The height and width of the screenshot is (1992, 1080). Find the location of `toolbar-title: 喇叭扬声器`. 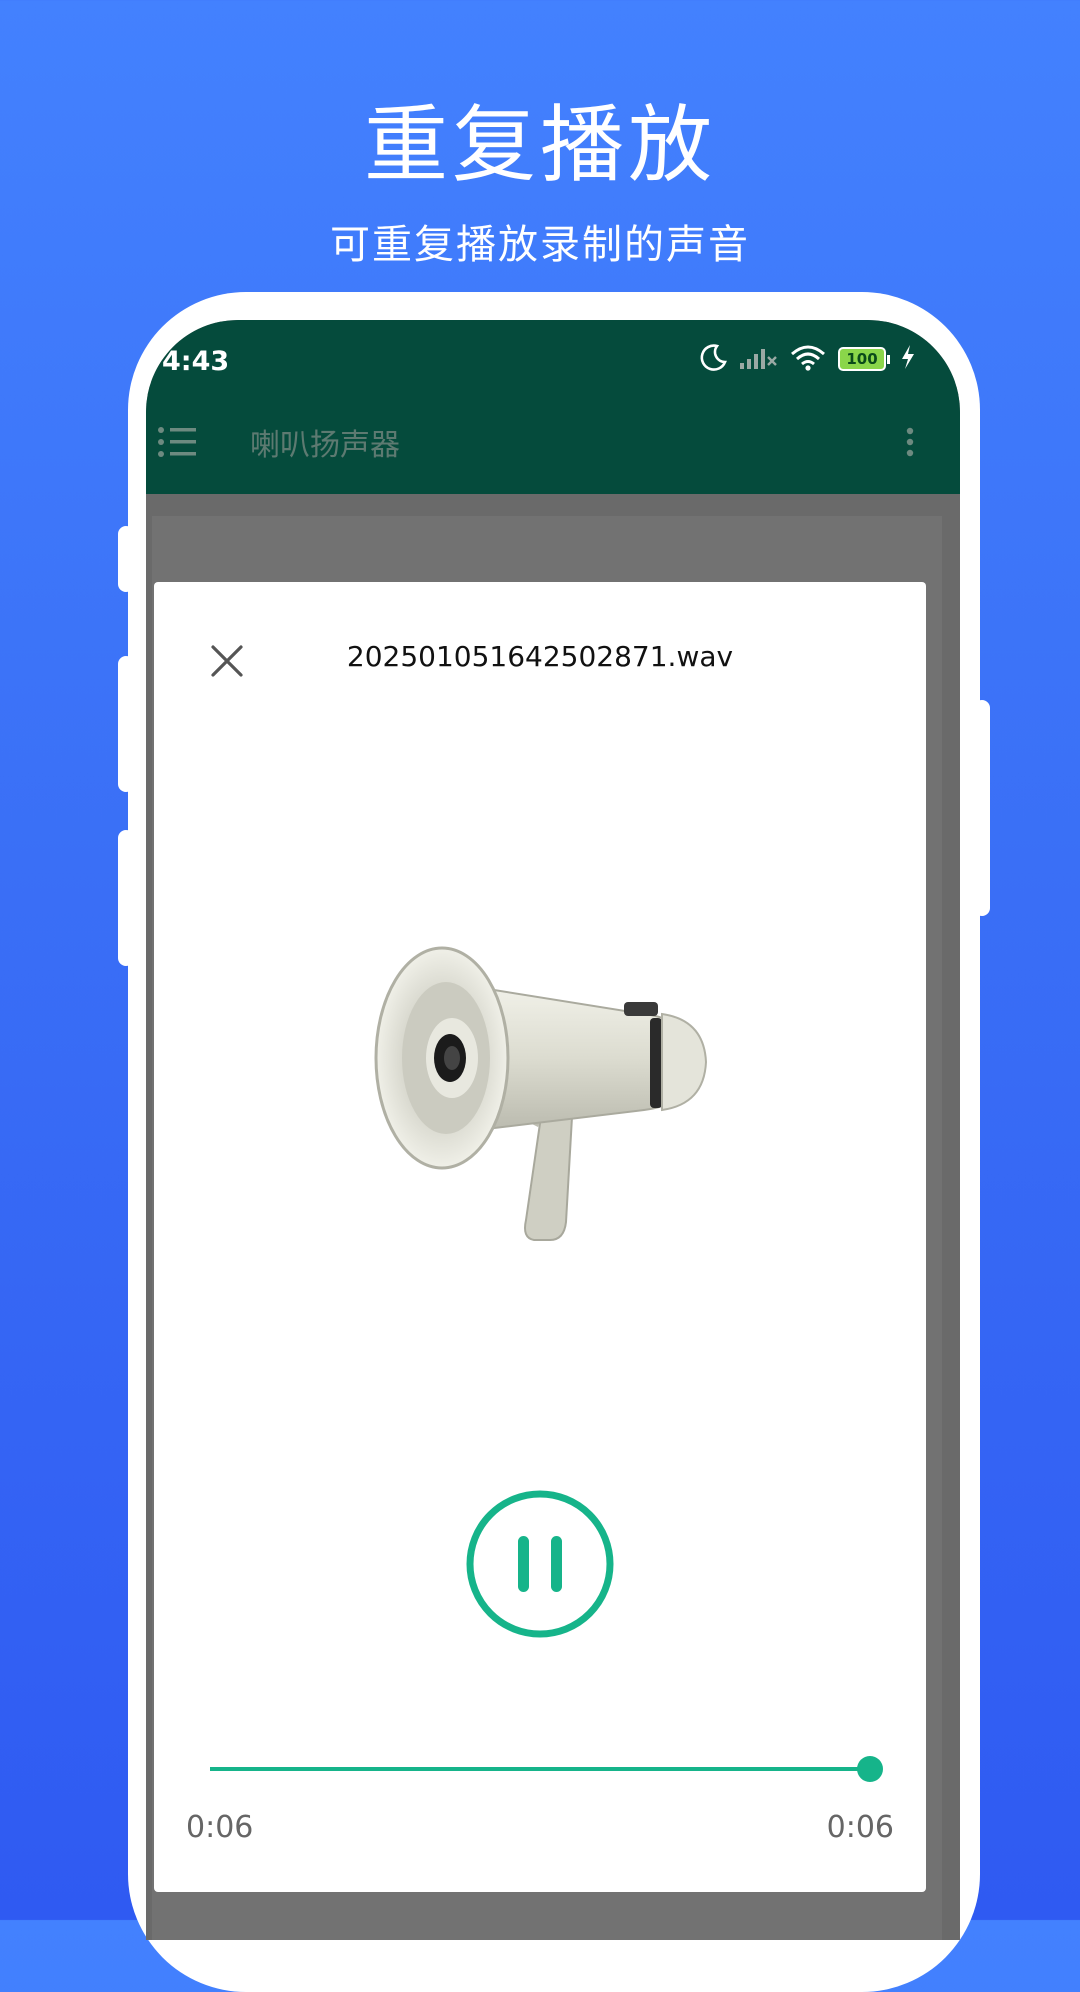

toolbar-title: 喇叭扬声器 is located at coordinates (325, 445).